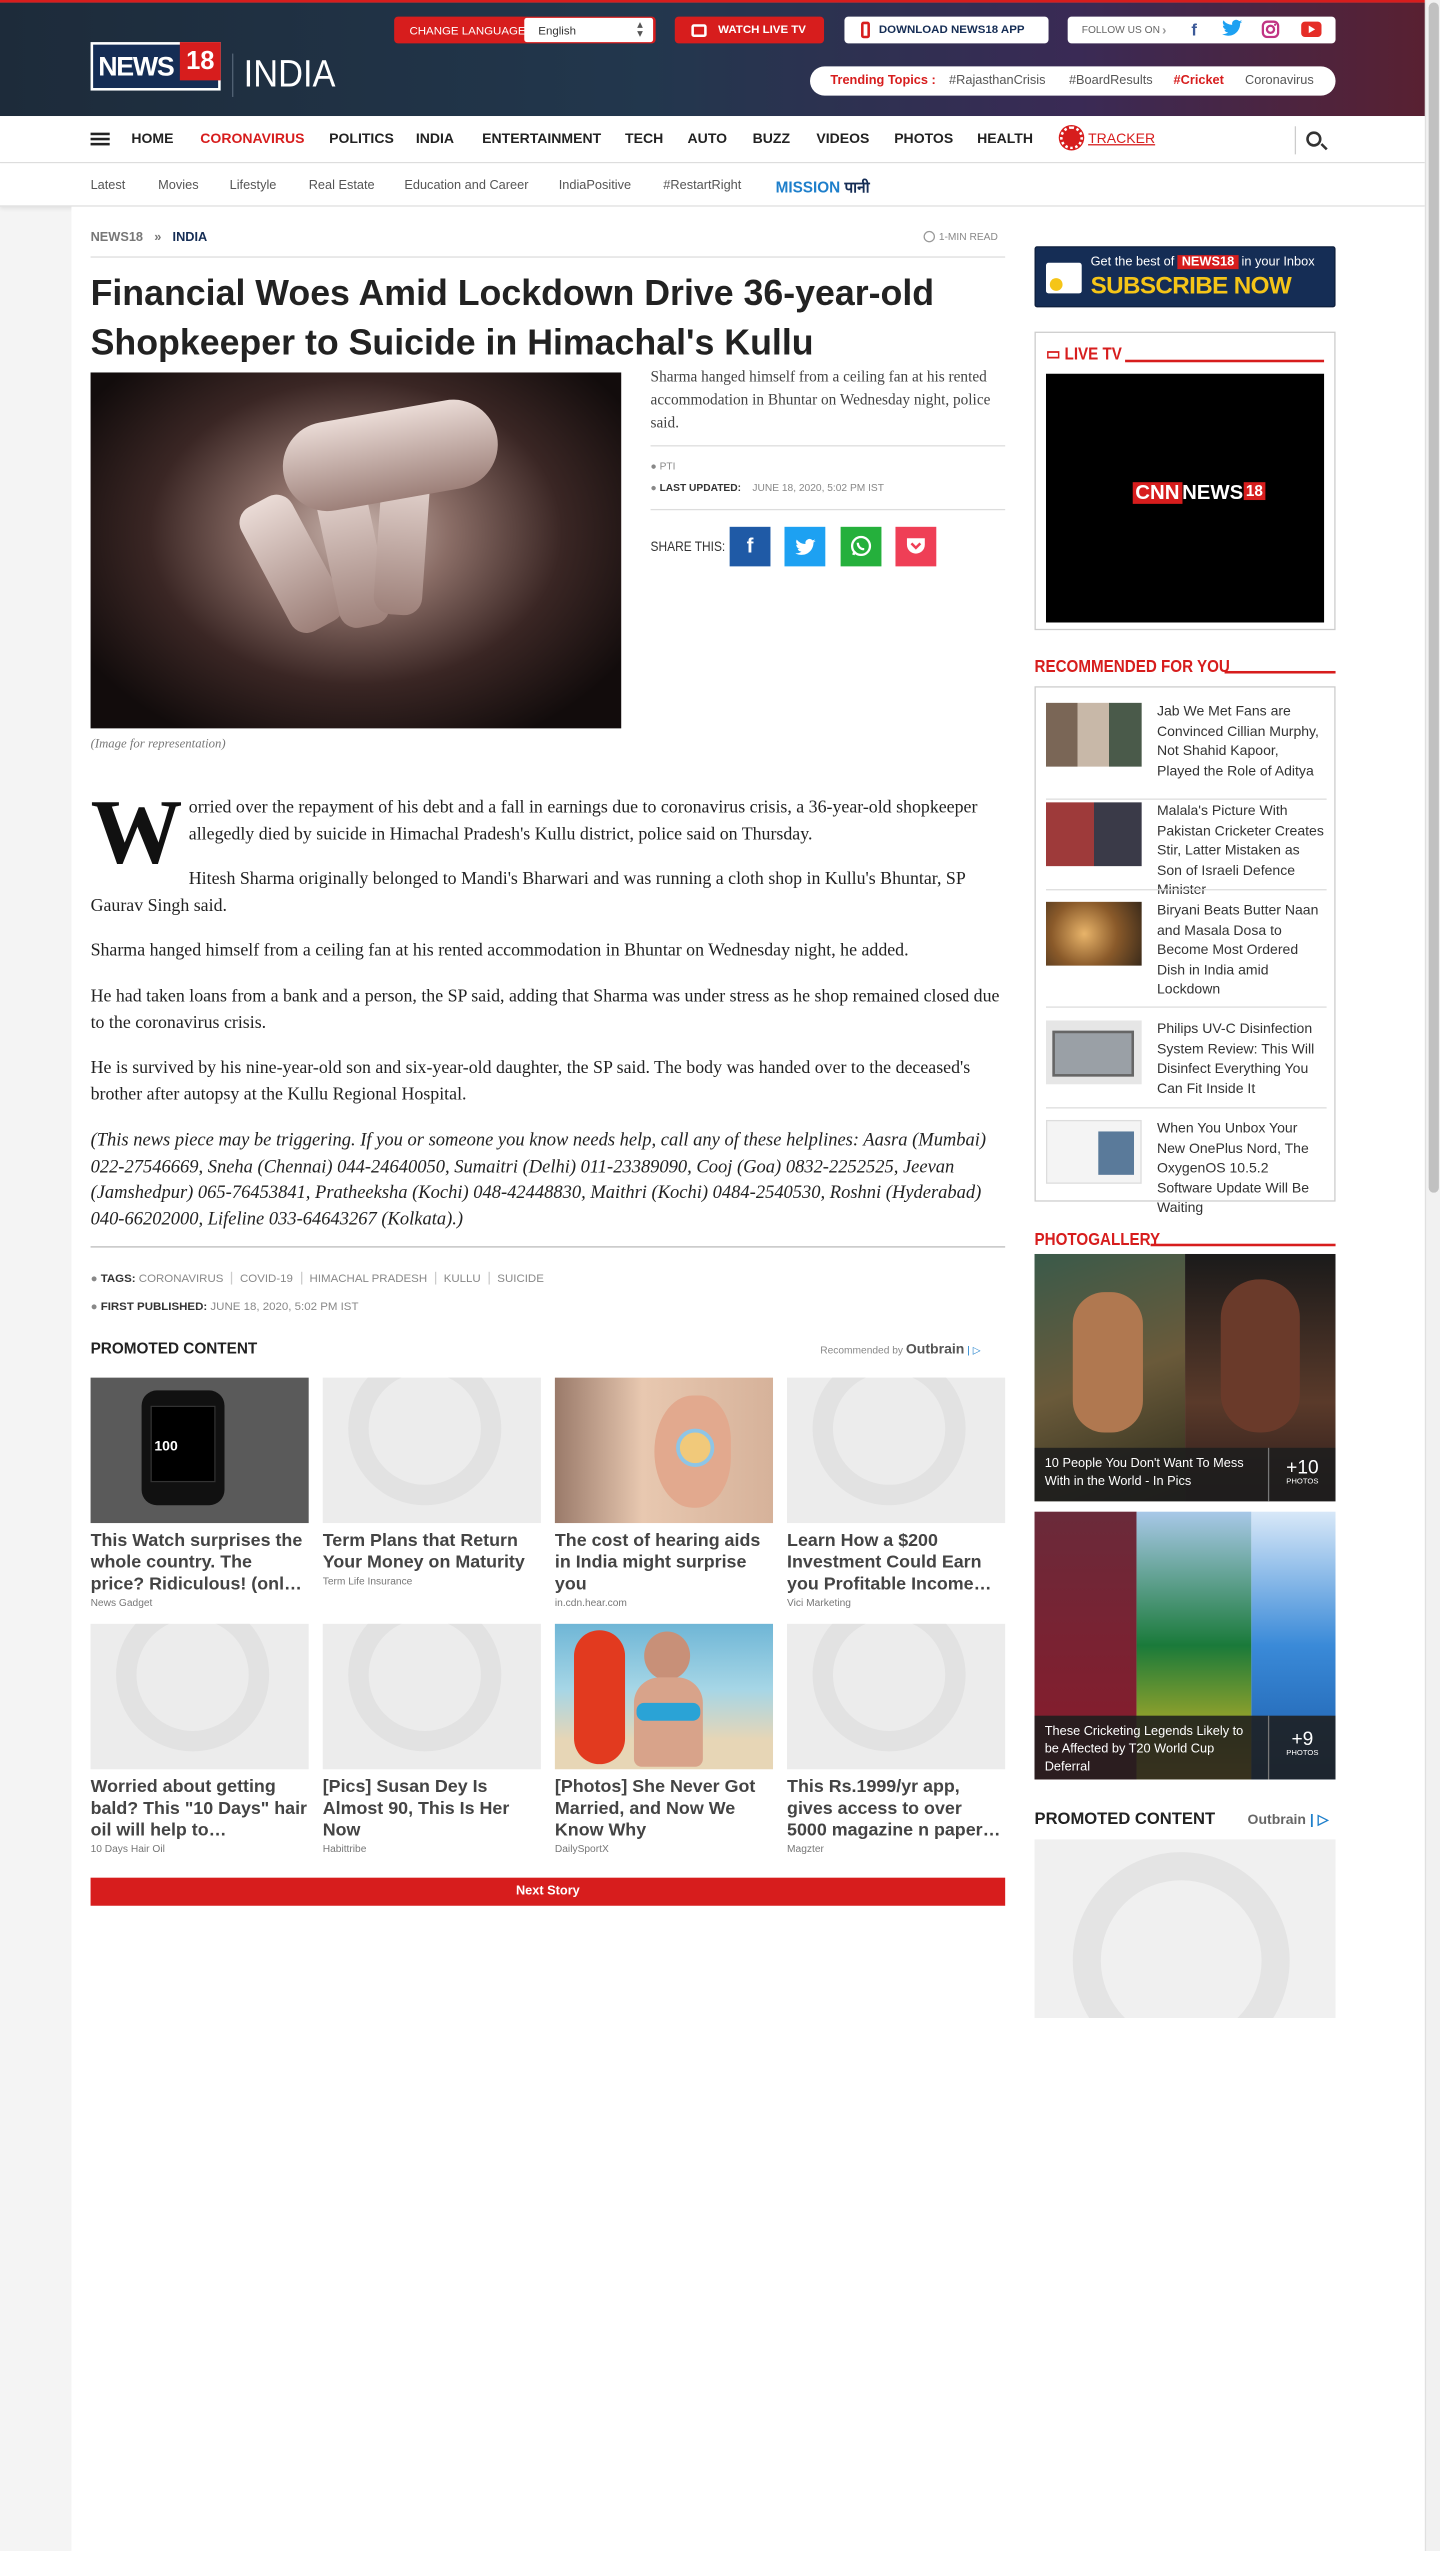 The height and width of the screenshot is (2551, 1440). What do you see at coordinates (896, 1450) in the screenshot?
I see `promo-image-placeholder` at bounding box center [896, 1450].